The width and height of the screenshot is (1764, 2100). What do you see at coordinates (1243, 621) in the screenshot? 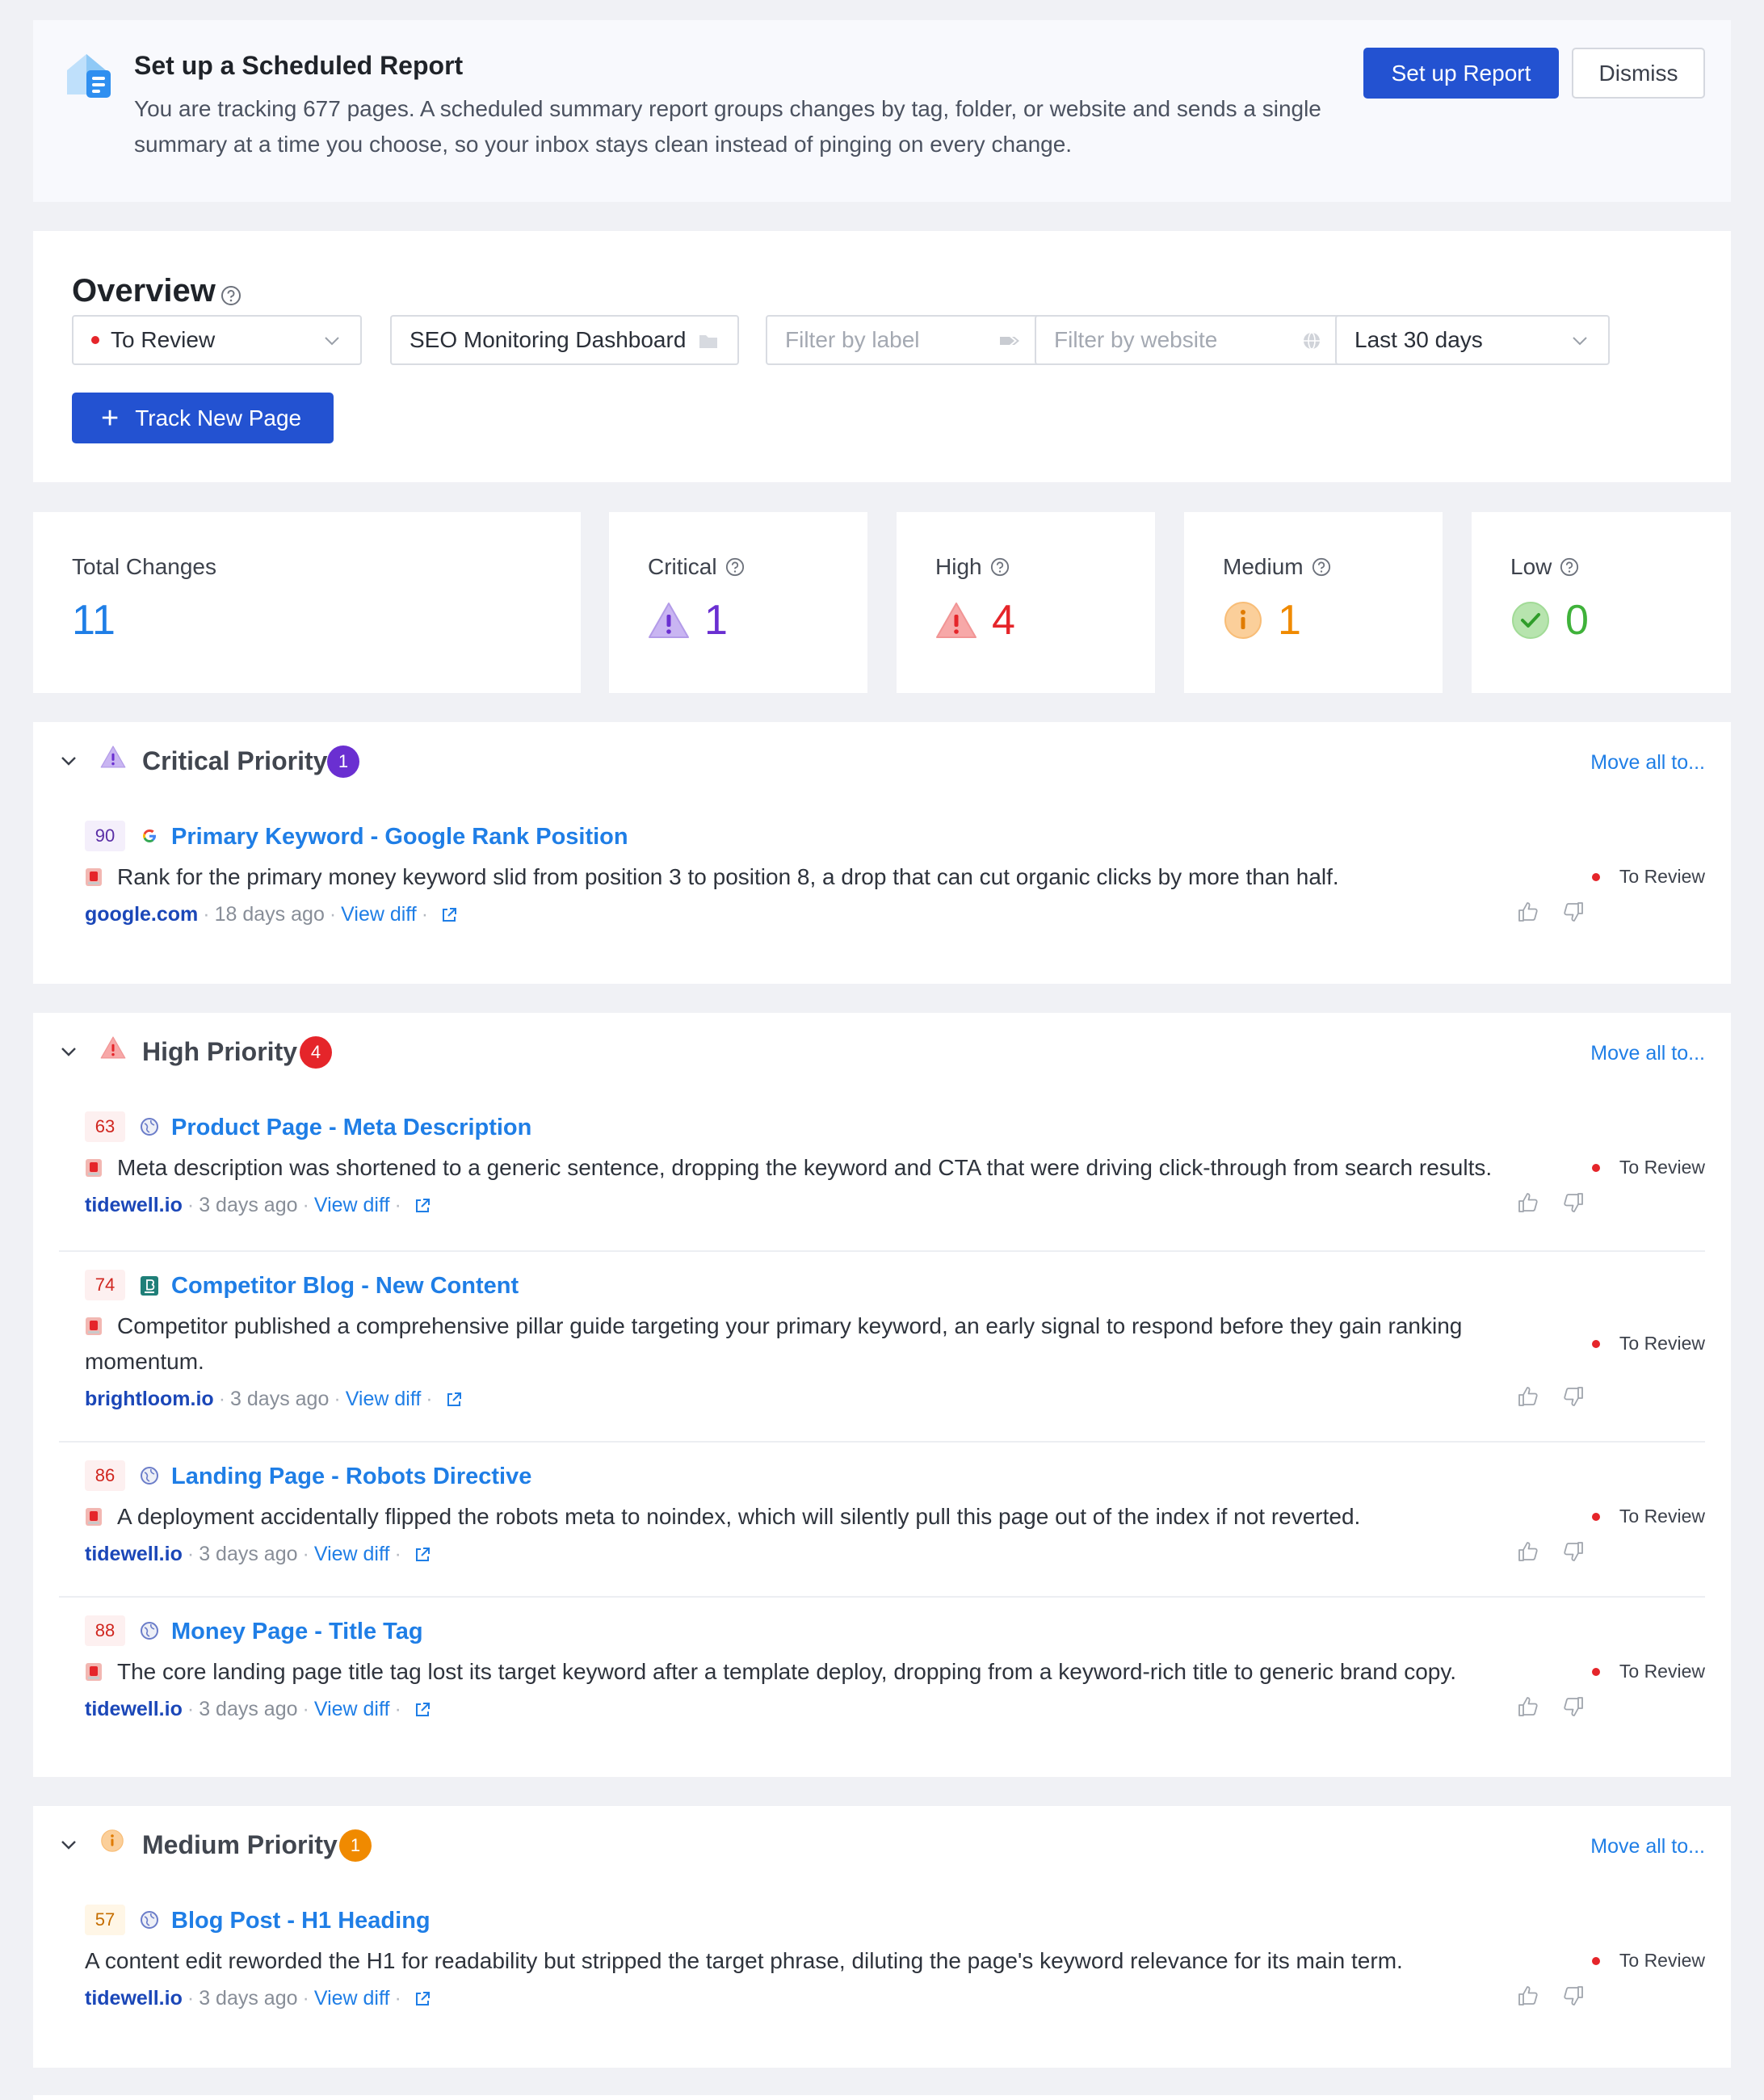
I see `info-icon` at bounding box center [1243, 621].